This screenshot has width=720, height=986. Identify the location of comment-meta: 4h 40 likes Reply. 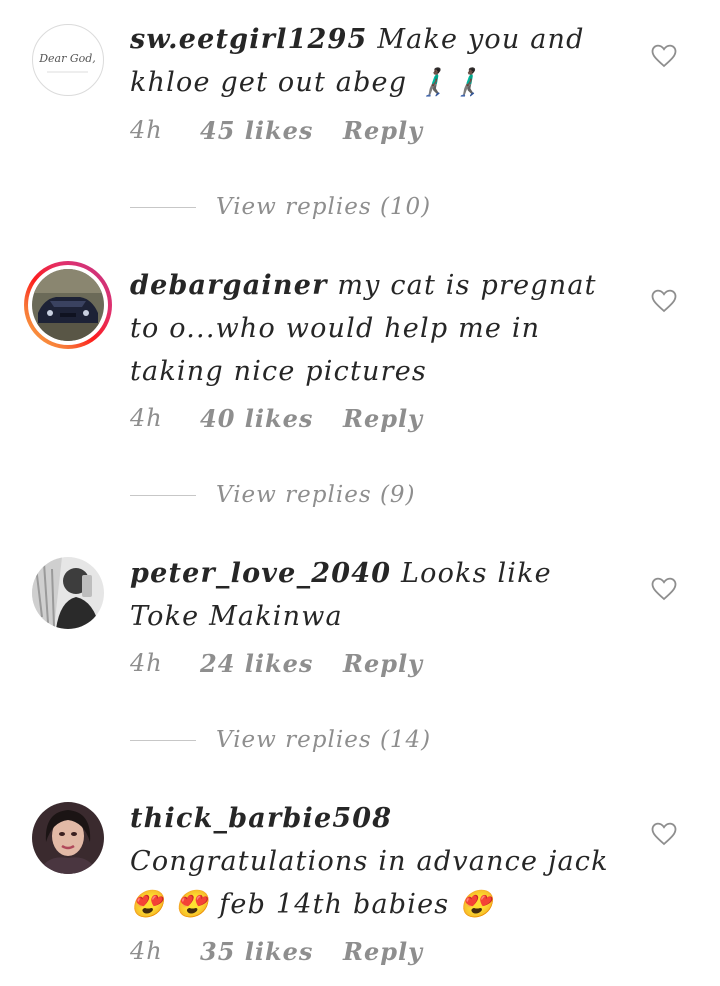
(276, 418).